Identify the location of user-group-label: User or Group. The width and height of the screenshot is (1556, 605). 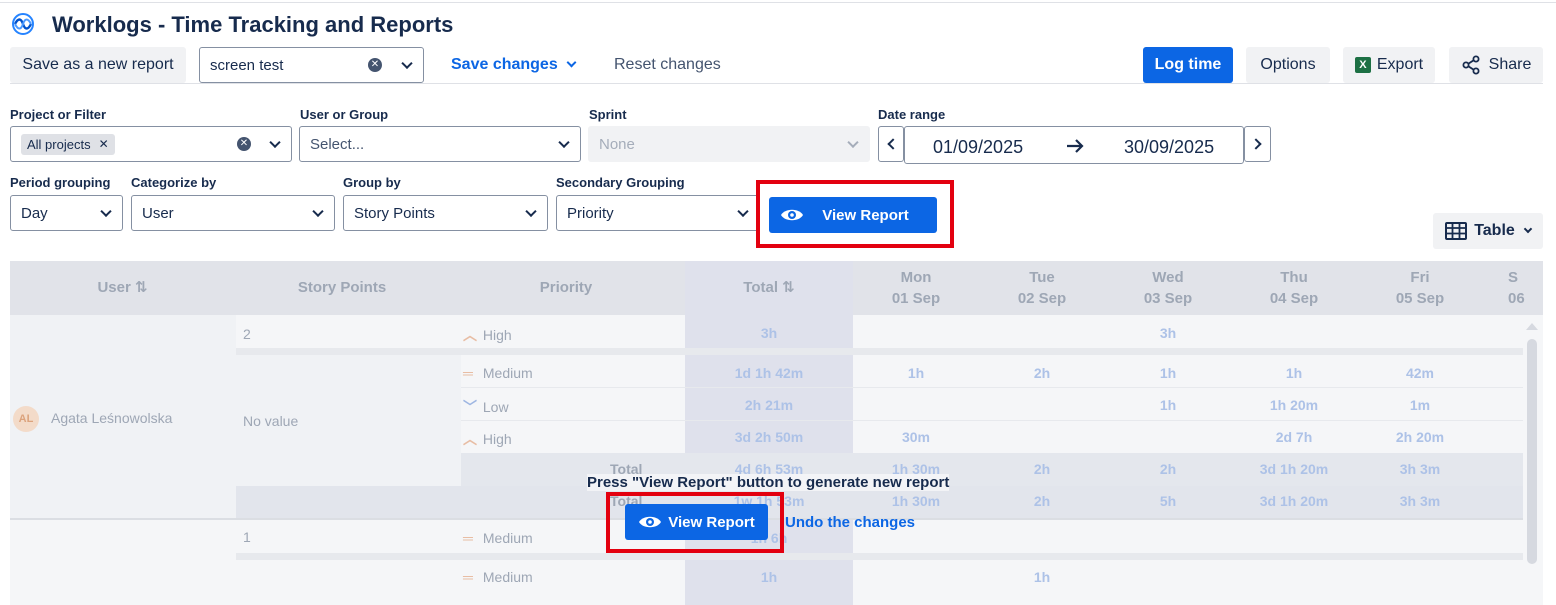
(344, 114).